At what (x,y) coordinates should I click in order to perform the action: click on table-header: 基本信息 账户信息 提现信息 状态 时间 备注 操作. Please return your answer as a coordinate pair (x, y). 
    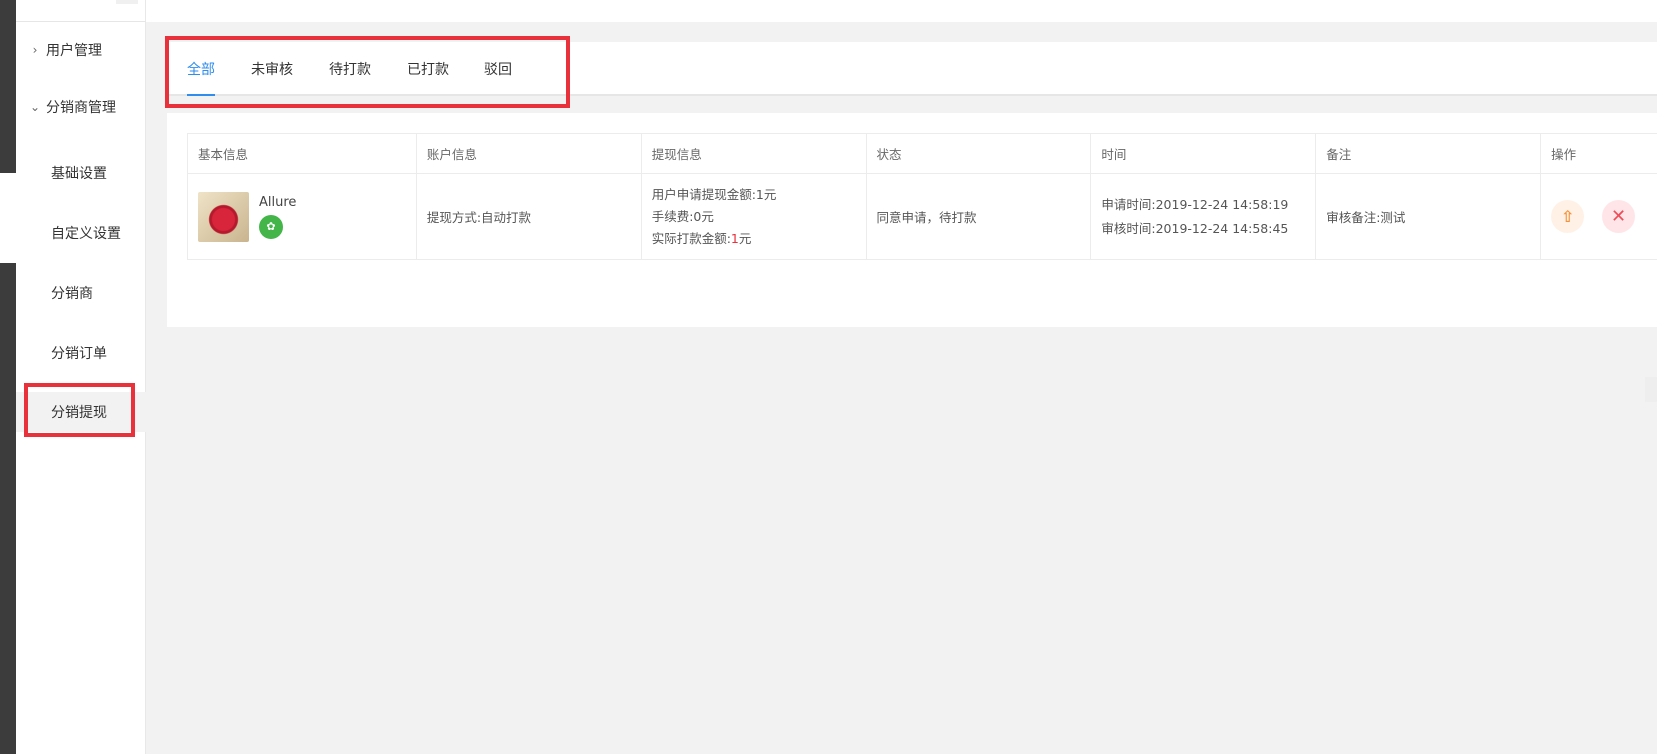
    Looking at the image, I should click on (922, 154).